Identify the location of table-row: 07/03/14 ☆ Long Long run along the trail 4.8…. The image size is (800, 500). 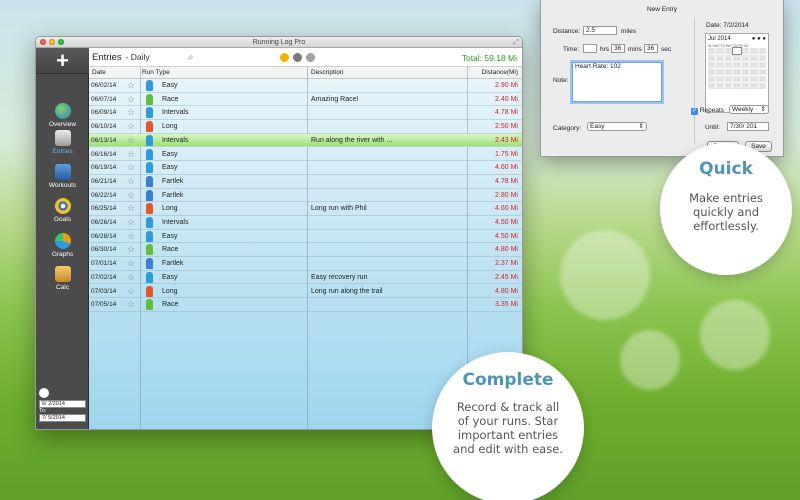
(305, 292).